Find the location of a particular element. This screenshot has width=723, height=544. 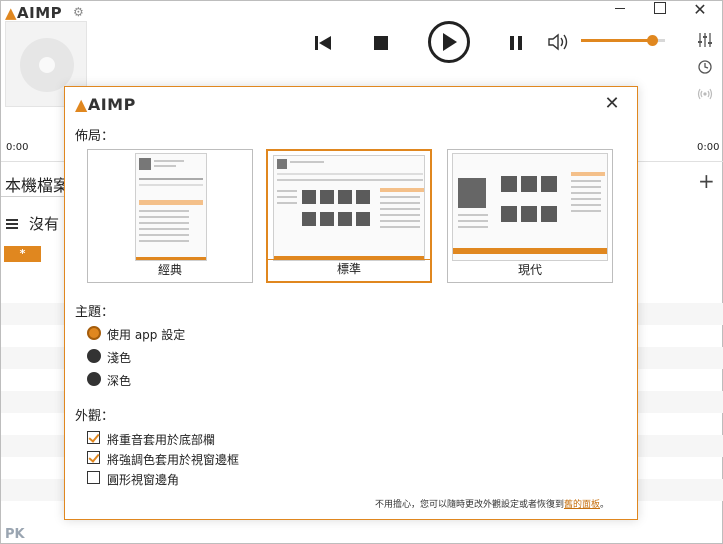

label-accent-window-border: 將強調色套用於視窗邊框 is located at coordinates (173, 460).